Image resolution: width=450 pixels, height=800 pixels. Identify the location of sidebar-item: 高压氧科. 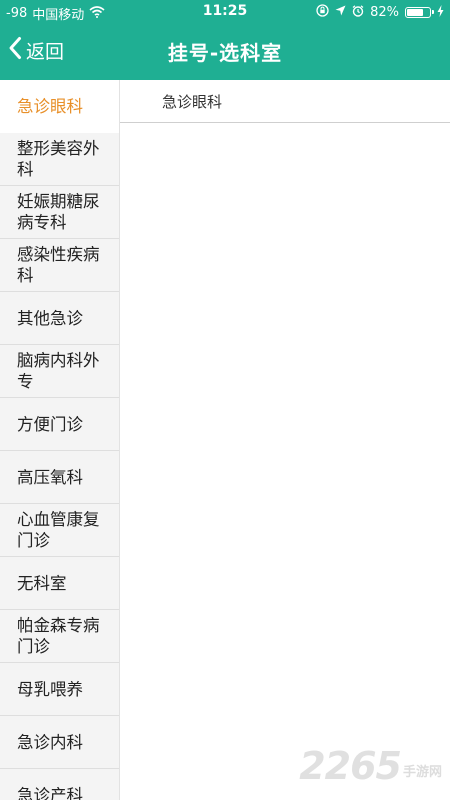
(59, 477).